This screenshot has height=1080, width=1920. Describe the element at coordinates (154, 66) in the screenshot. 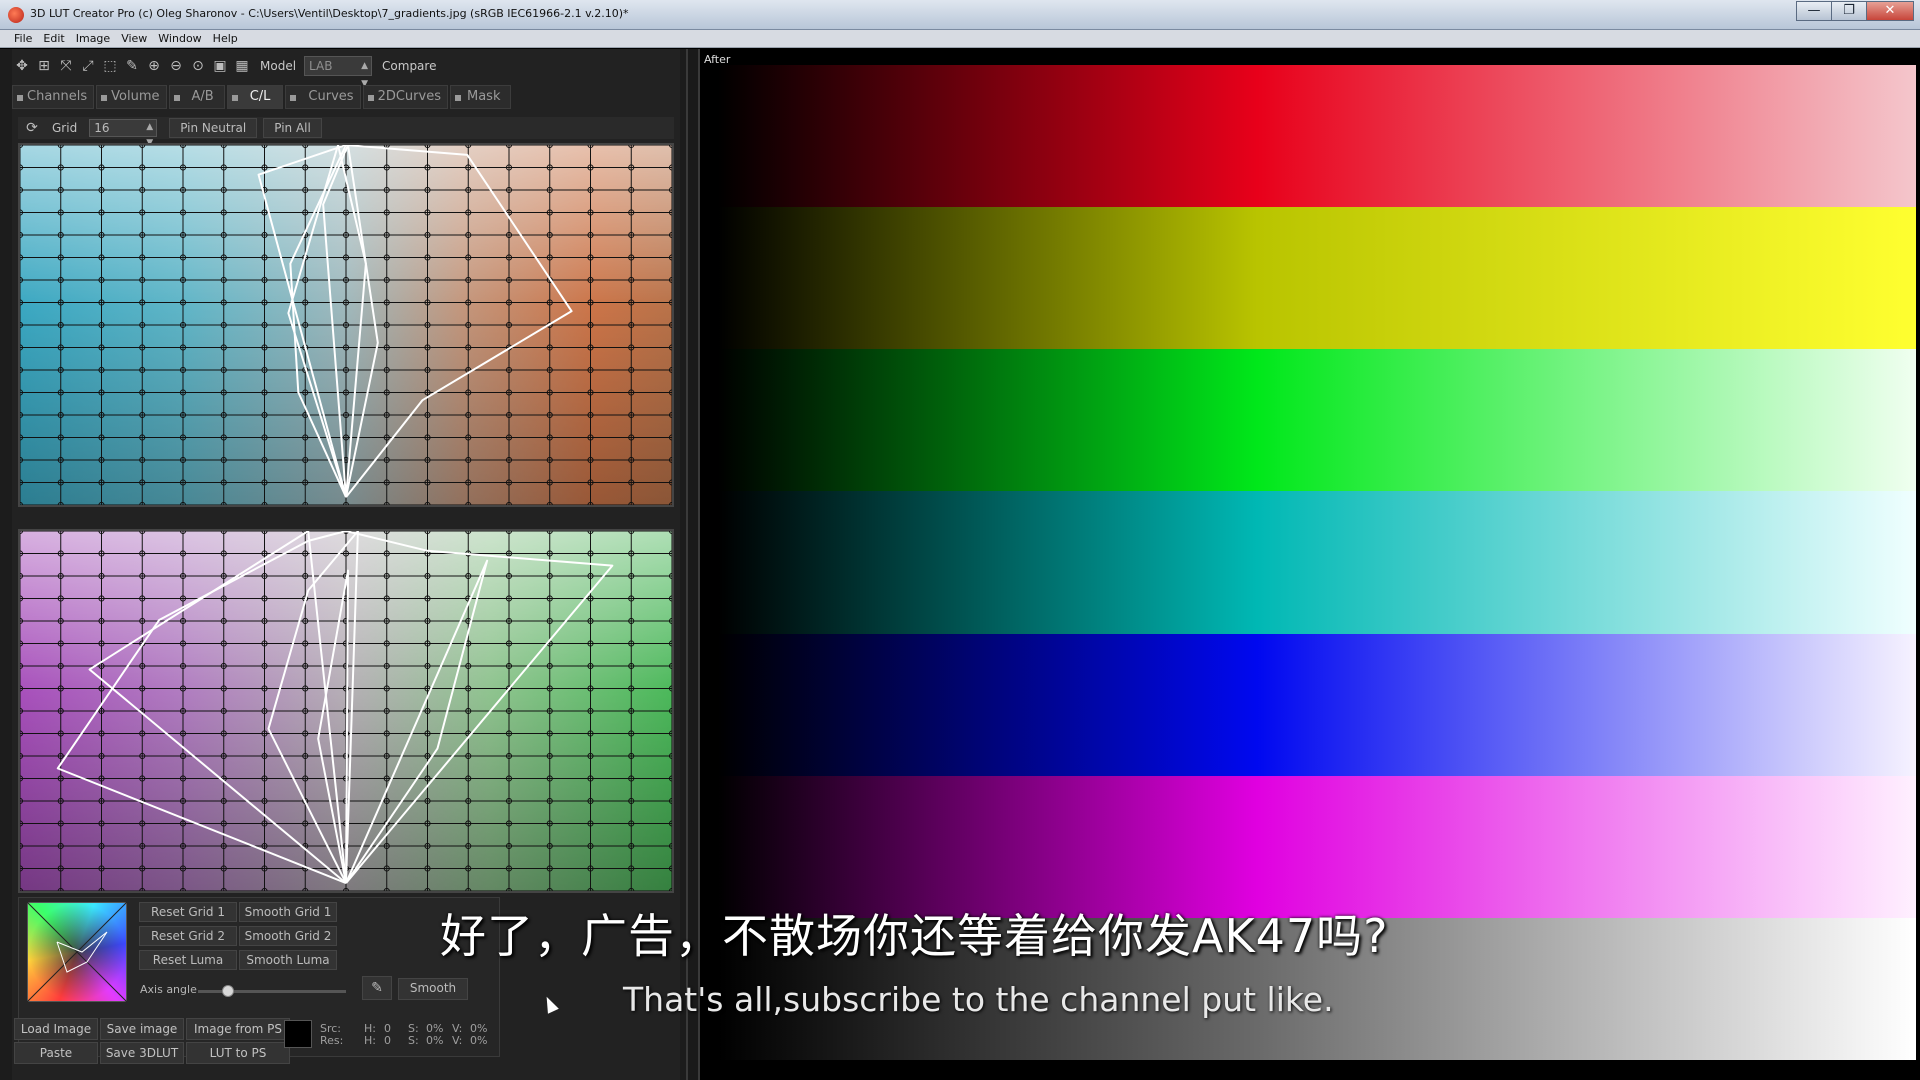

I see `zoom-in-icon: ⊕` at that location.